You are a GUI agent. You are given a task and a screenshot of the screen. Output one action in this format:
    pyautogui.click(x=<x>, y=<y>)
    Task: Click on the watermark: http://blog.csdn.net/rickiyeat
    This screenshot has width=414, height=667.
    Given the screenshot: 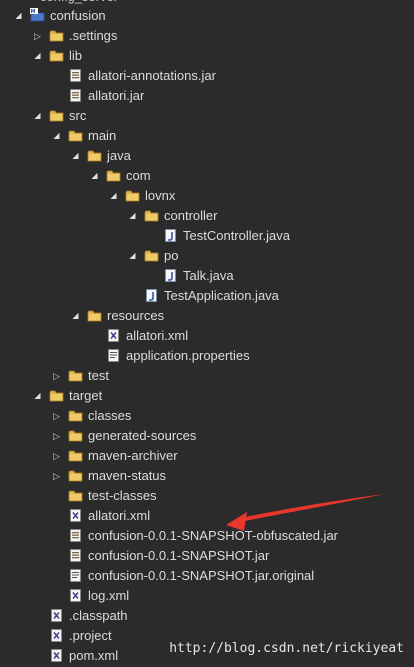 What is the action you would take?
    pyautogui.click(x=286, y=648)
    